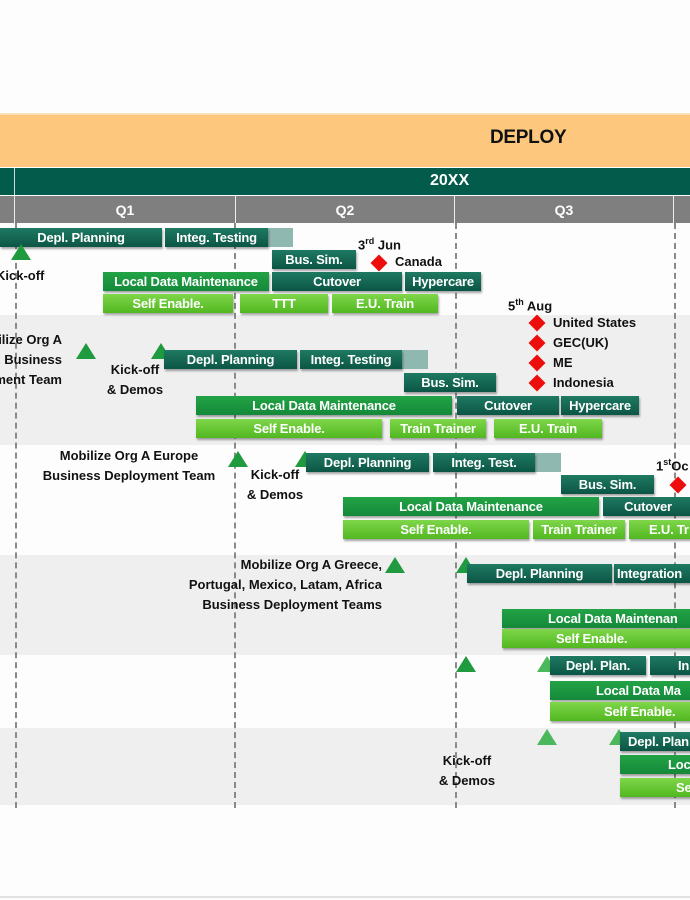 The image size is (690, 900). I want to click on golive-country: ME, so click(563, 362).